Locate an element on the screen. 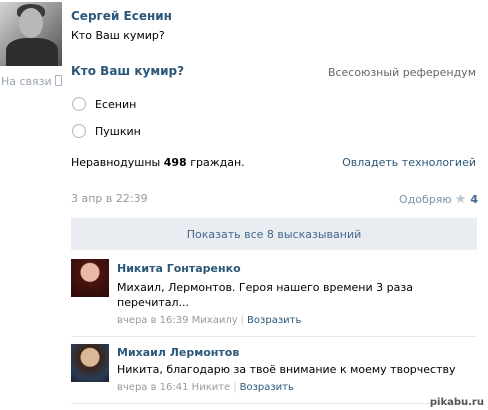  online-status: На связи is located at coordinates (31, 81).